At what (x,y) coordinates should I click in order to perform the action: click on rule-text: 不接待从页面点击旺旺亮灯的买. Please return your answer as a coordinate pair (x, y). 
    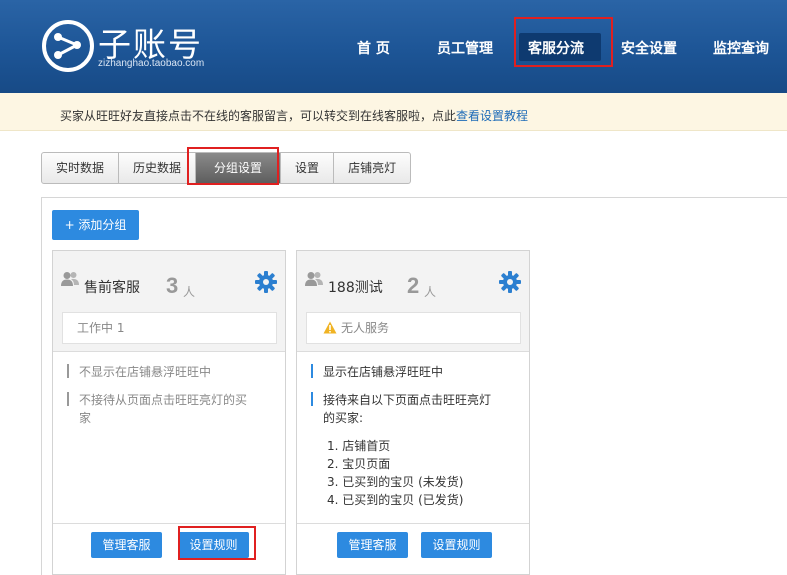
    Looking at the image, I should click on (163, 400).